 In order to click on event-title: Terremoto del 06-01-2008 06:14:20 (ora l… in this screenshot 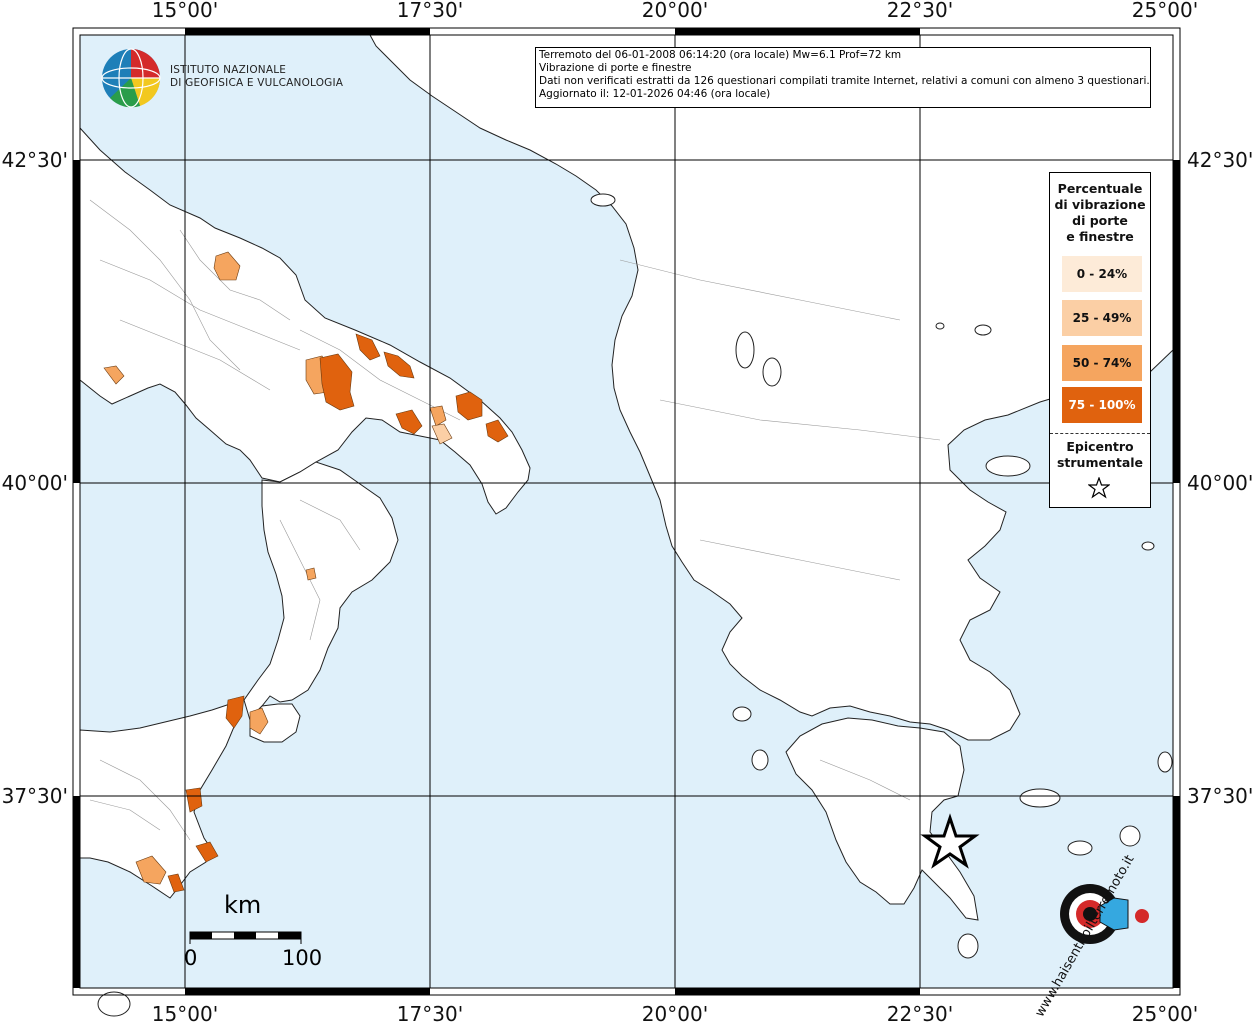, I will do `click(720, 55)`.